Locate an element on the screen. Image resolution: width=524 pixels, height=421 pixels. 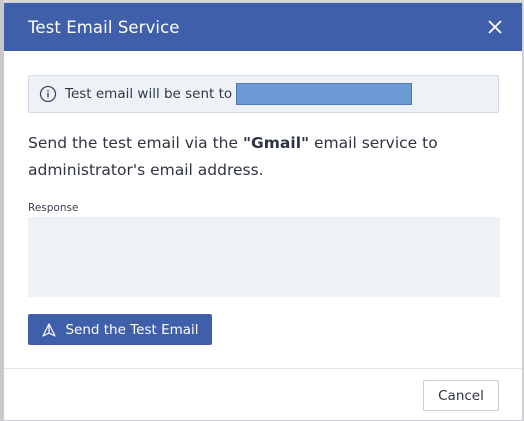
send-icon is located at coordinates (49, 330).